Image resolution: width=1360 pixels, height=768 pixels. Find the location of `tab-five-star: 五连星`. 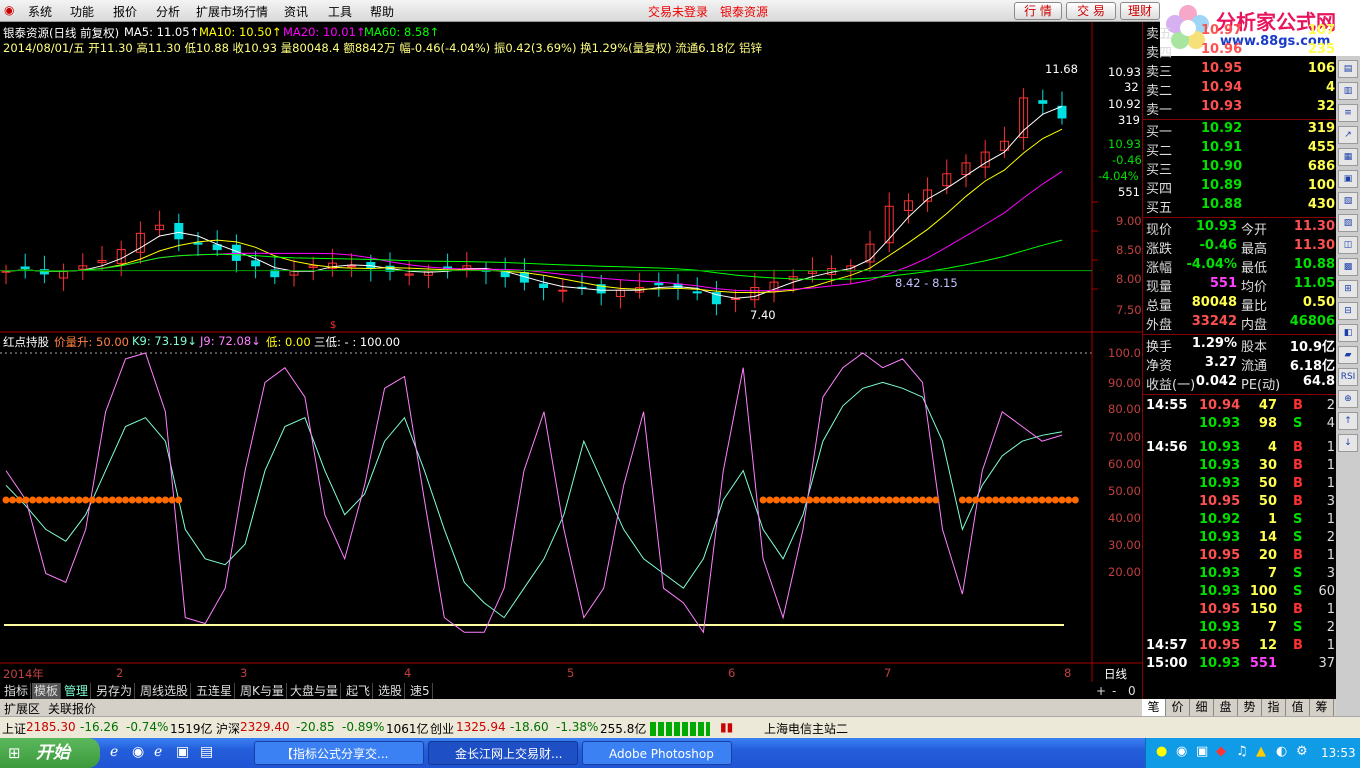

tab-five-star: 五连星 is located at coordinates (215, 691).